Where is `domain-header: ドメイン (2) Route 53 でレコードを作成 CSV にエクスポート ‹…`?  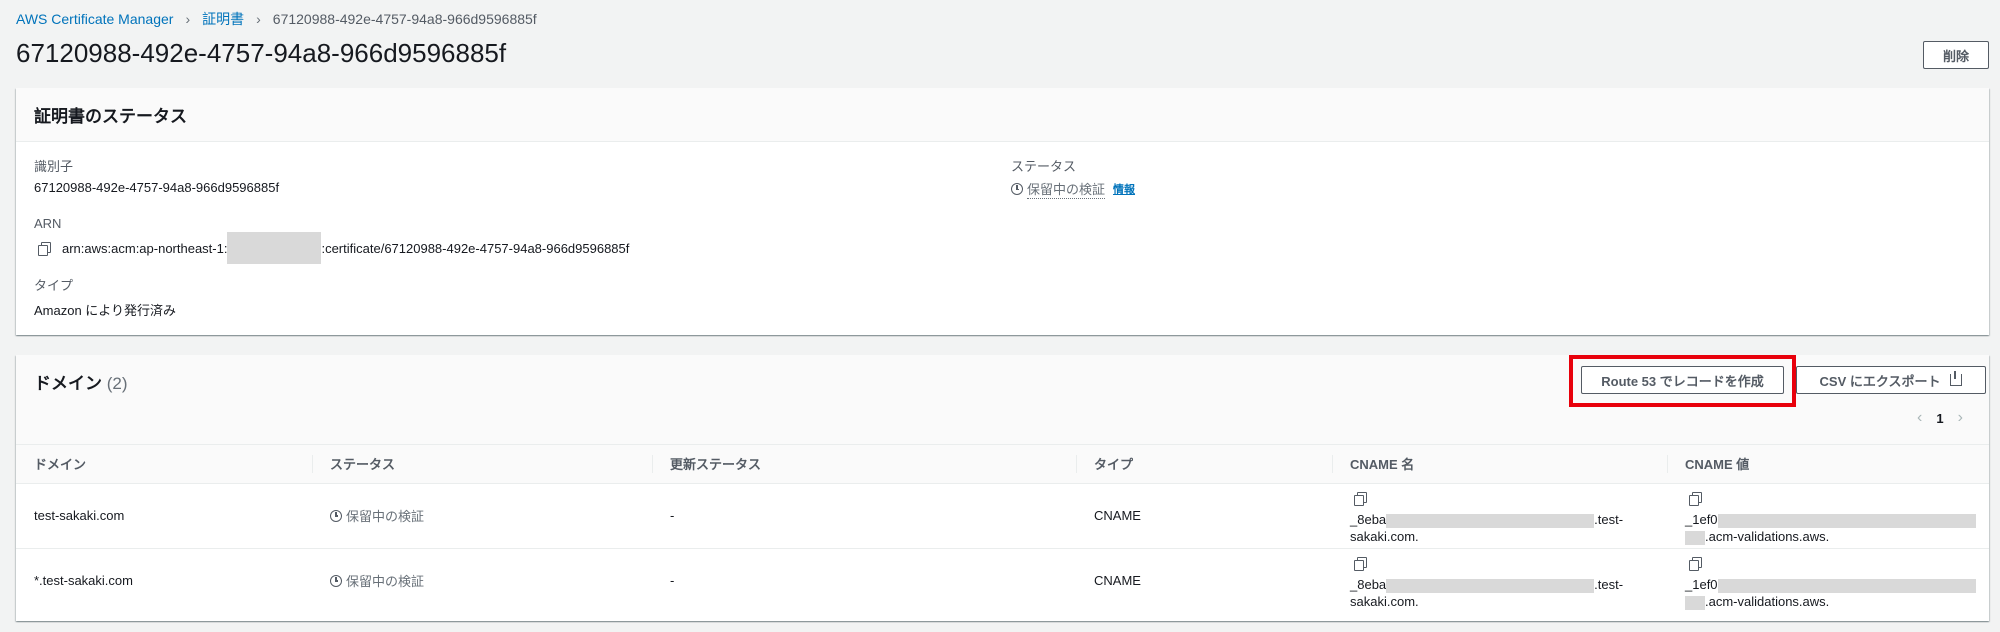 domain-header: ドメイン (2) Route 53 でレコードを作成 CSV にエクスポート ‹… is located at coordinates (1002, 400).